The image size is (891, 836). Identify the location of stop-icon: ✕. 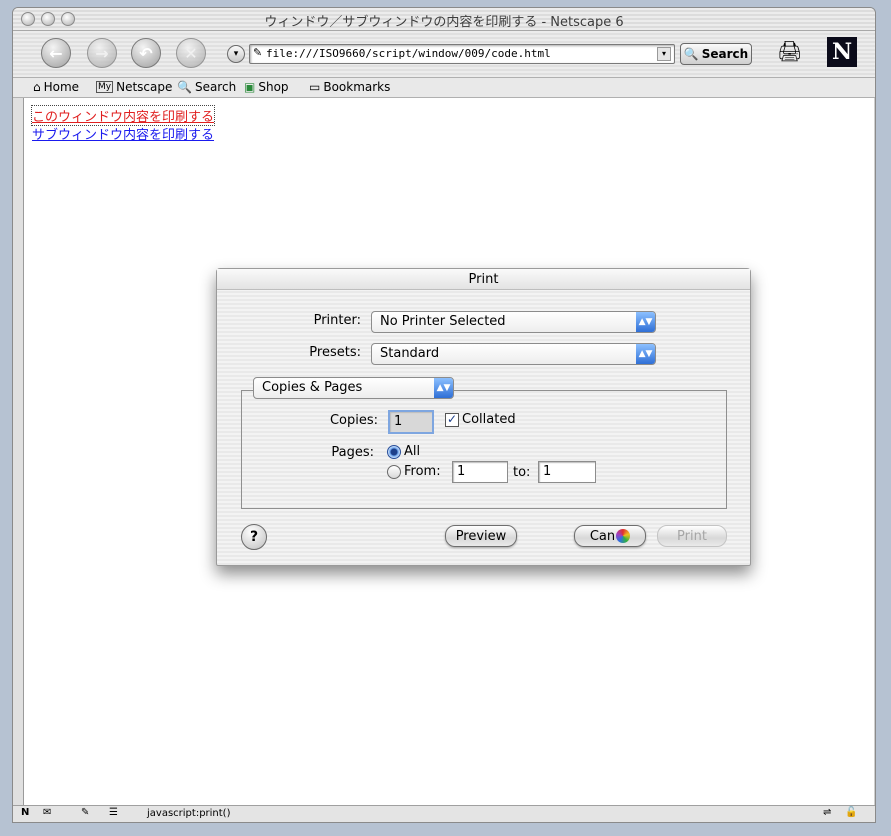
(191, 53).